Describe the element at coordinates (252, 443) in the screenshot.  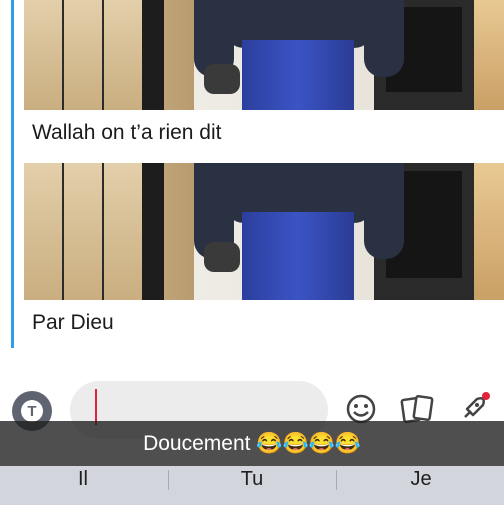
I see `snap-caption-overlay: Doucement 😂😂😂😂` at that location.